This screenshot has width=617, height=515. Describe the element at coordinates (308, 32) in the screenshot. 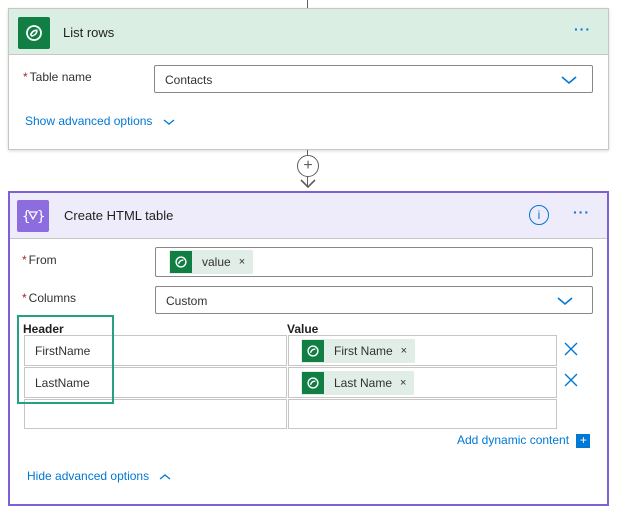

I see `list-rows-header: List rows ···` at that location.